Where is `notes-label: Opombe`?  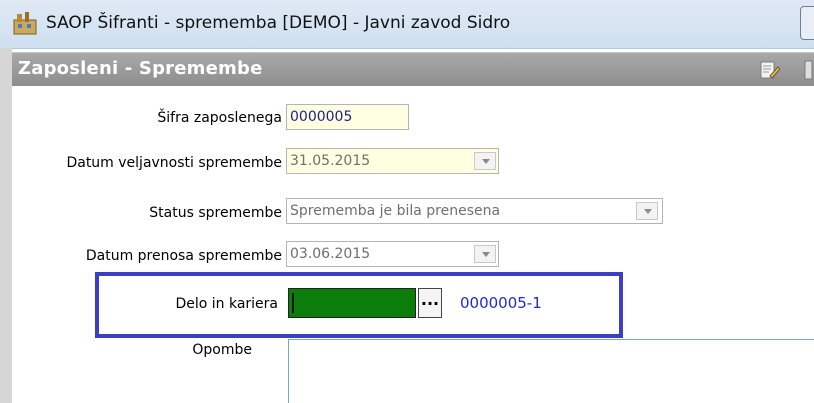 notes-label: Opombe is located at coordinates (222, 350).